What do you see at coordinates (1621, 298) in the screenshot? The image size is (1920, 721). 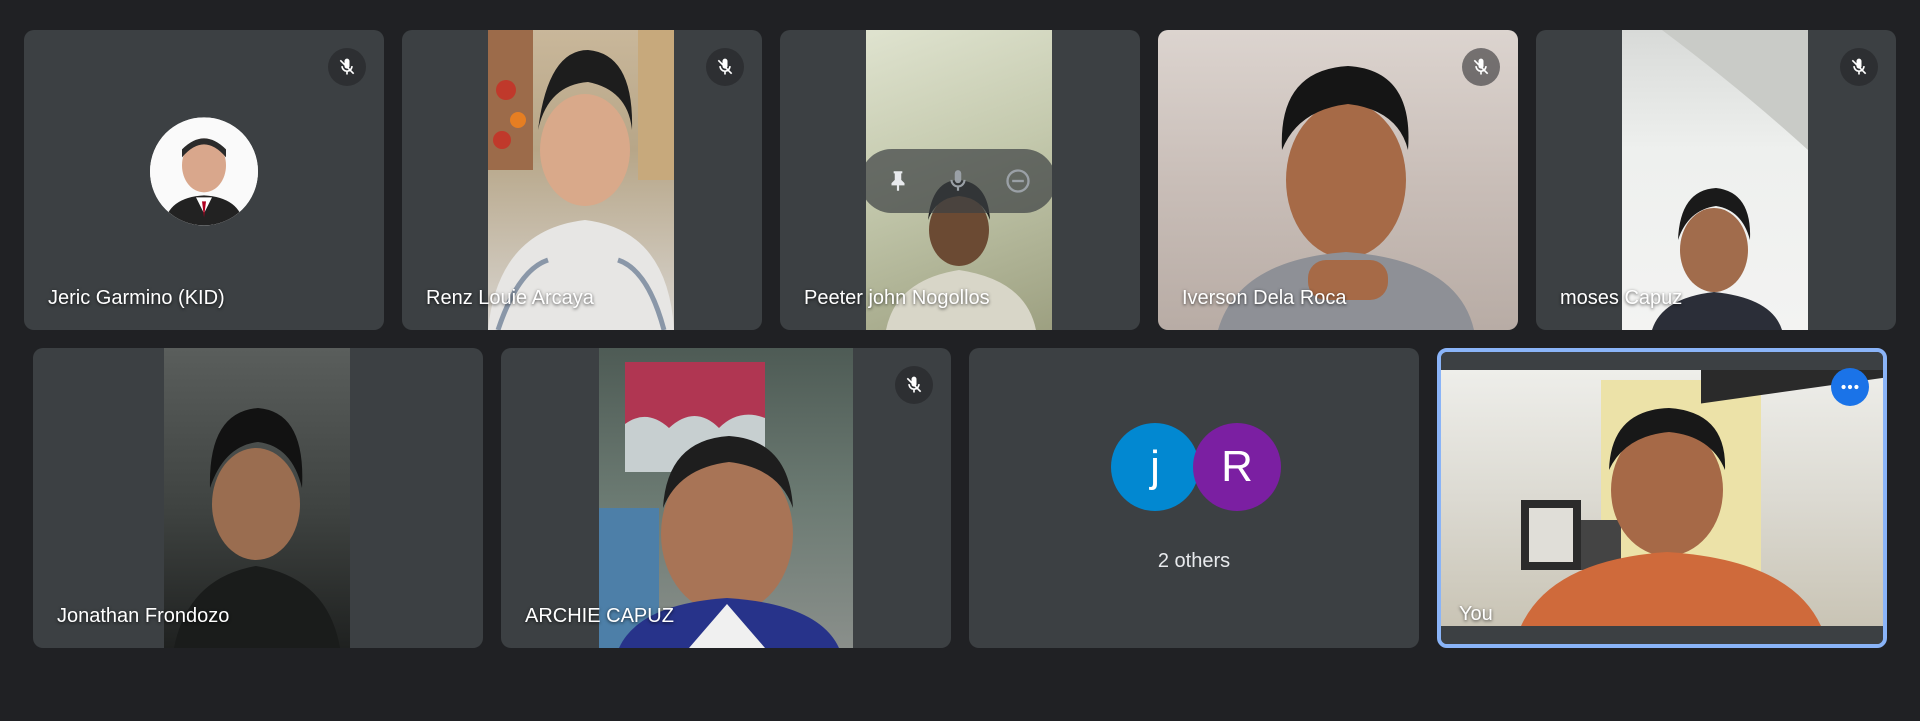 I see `participant-name: moses Capuz` at bounding box center [1621, 298].